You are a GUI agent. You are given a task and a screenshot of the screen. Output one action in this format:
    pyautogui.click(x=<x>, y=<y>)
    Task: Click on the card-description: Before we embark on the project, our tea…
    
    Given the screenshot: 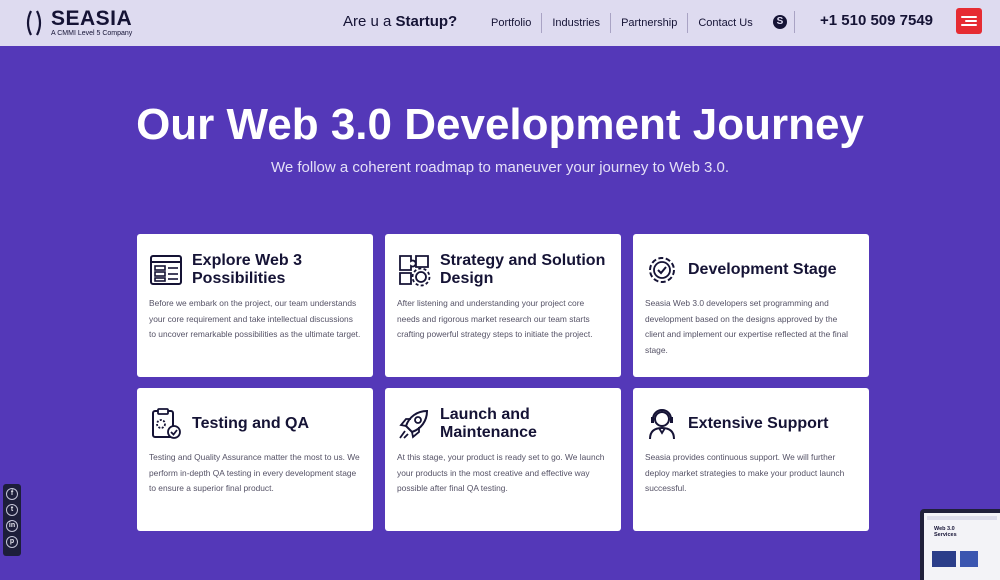 What is the action you would take?
    pyautogui.click(x=255, y=318)
    